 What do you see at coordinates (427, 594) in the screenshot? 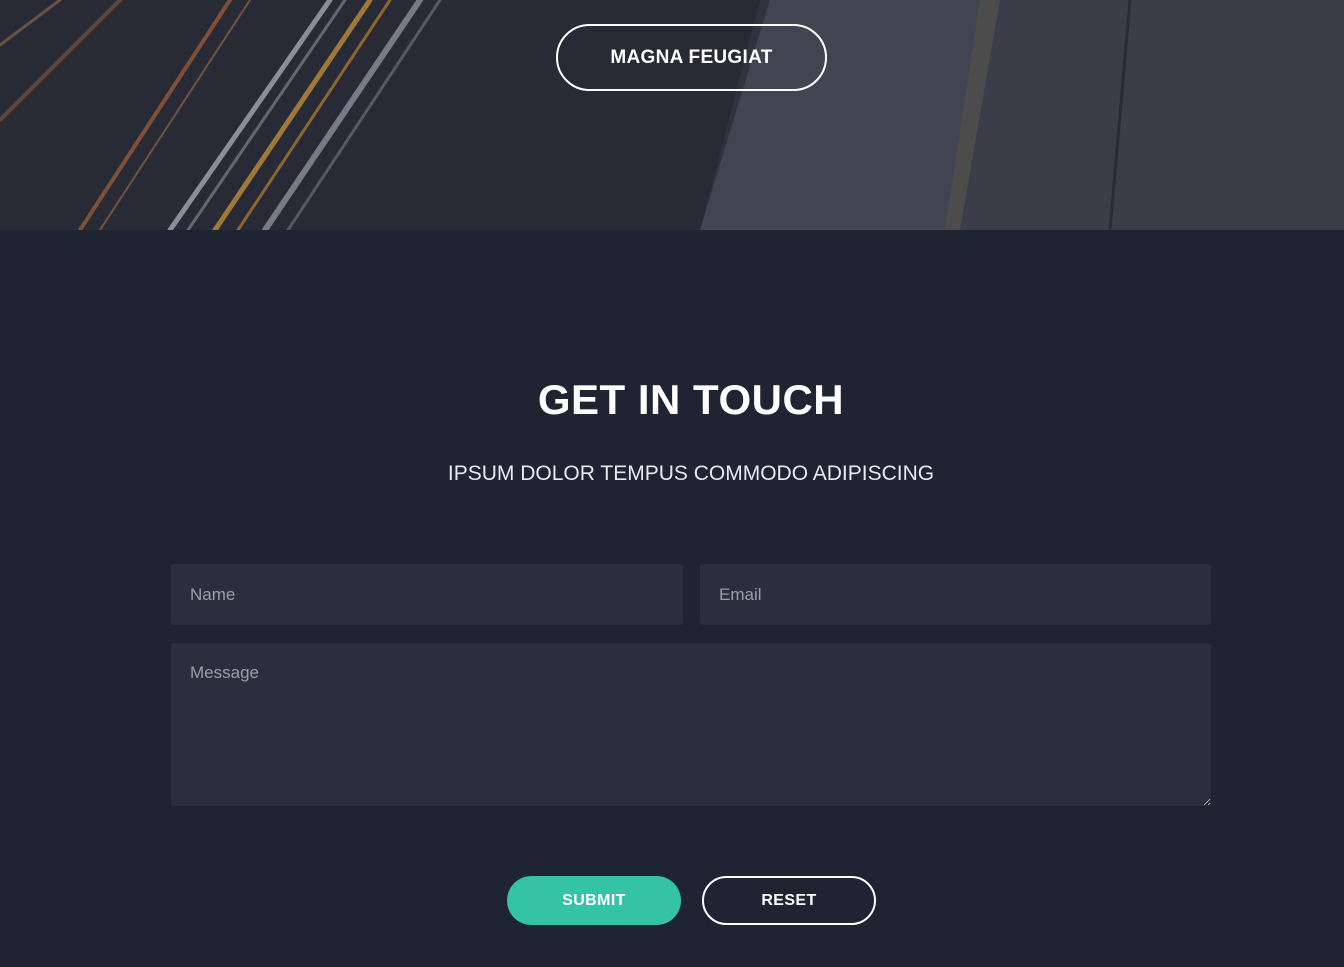
I see `name-input` at bounding box center [427, 594].